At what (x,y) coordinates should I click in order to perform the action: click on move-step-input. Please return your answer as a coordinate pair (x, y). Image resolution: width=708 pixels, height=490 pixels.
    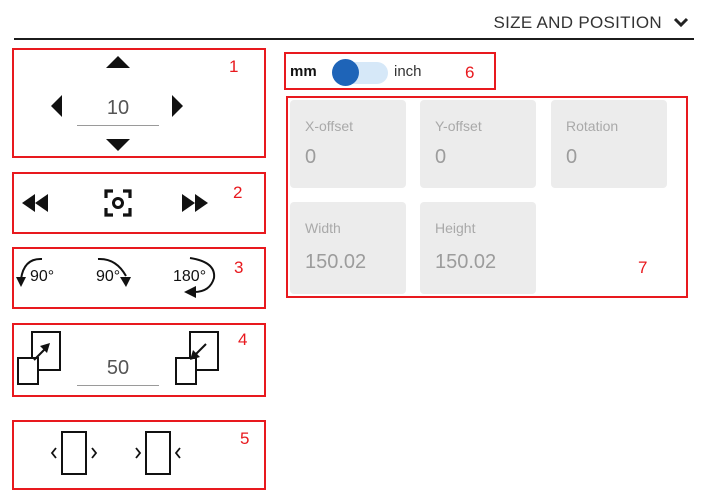
    Looking at the image, I should click on (118, 109).